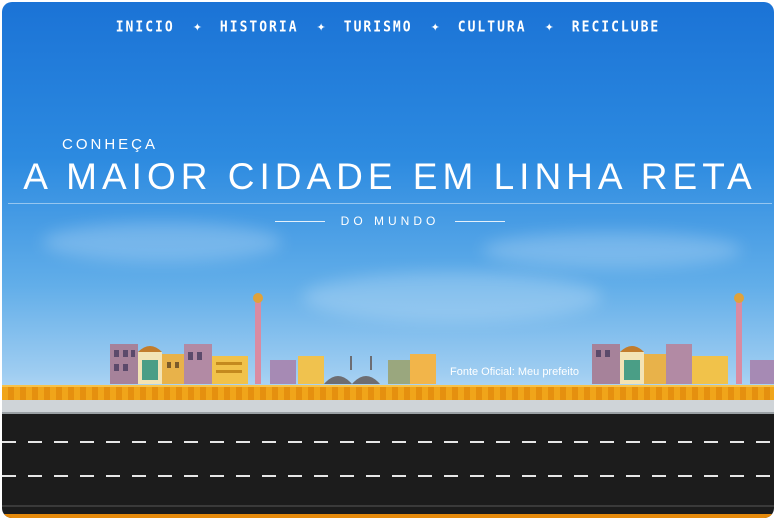  I want to click on hero-subtitle-row: DO MUNDO, so click(388, 221).